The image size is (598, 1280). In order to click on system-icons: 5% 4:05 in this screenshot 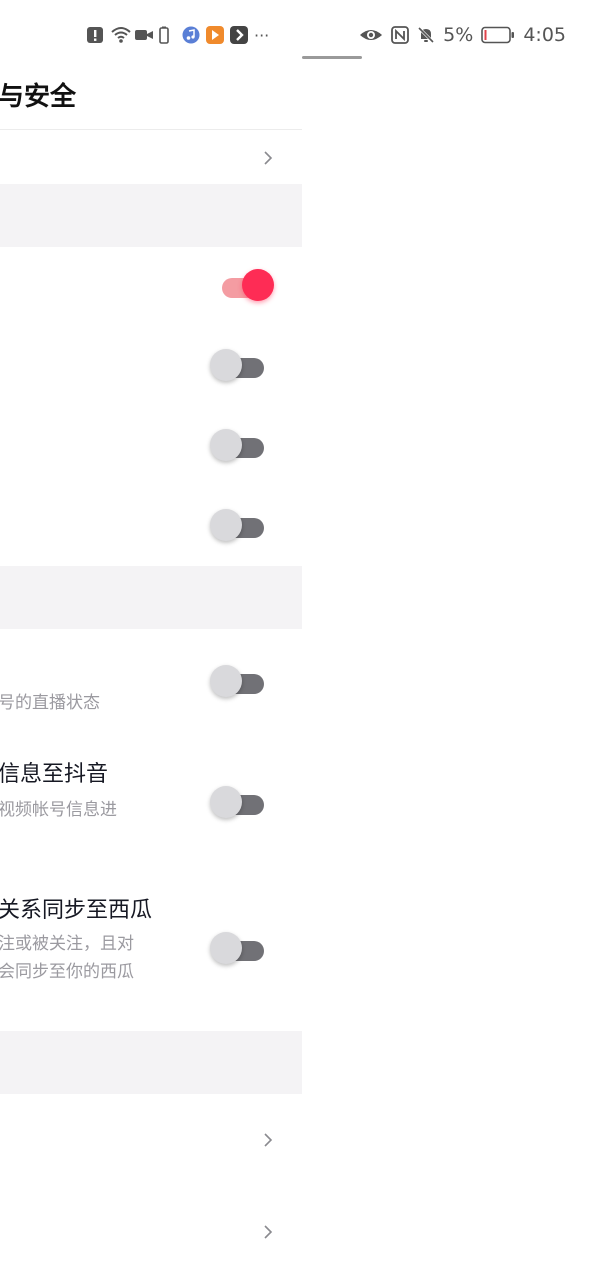, I will do `click(462, 35)`.